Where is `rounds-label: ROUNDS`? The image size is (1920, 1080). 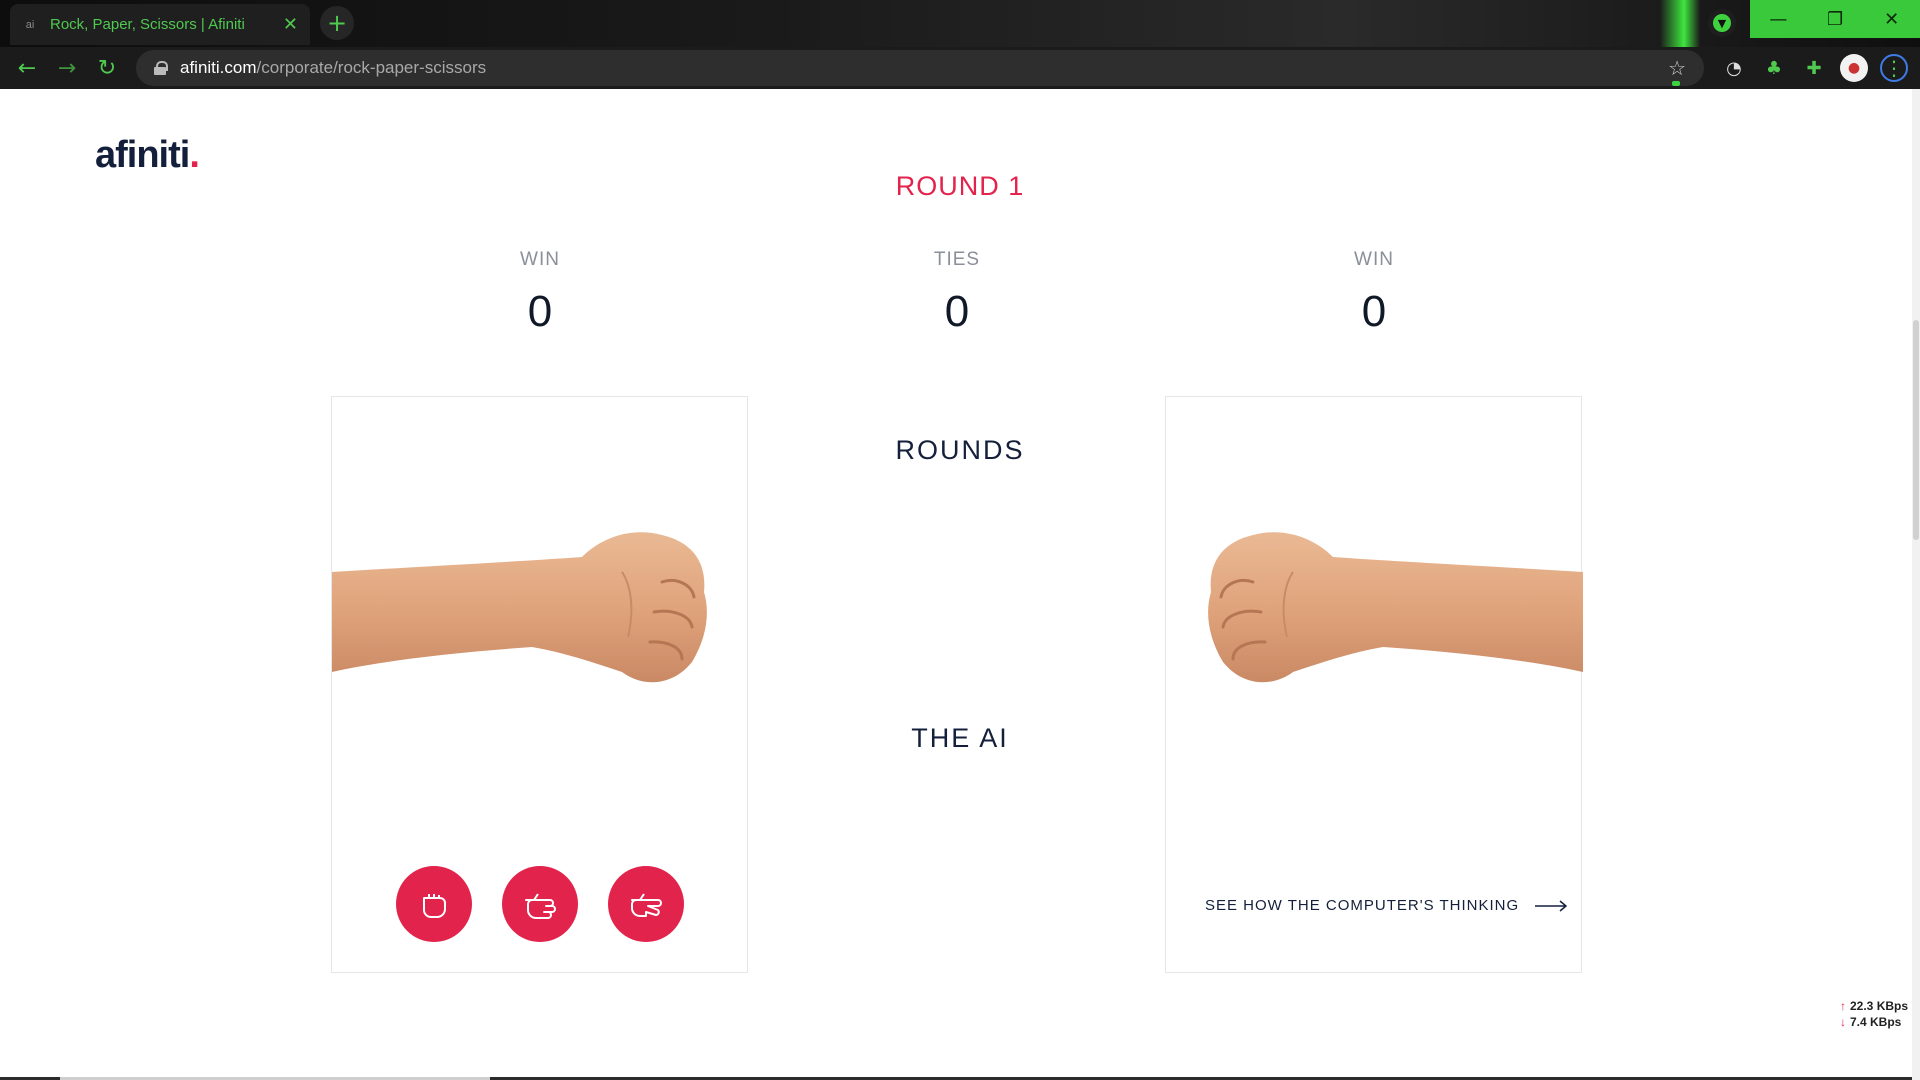
rounds-label: ROUNDS is located at coordinates (960, 450).